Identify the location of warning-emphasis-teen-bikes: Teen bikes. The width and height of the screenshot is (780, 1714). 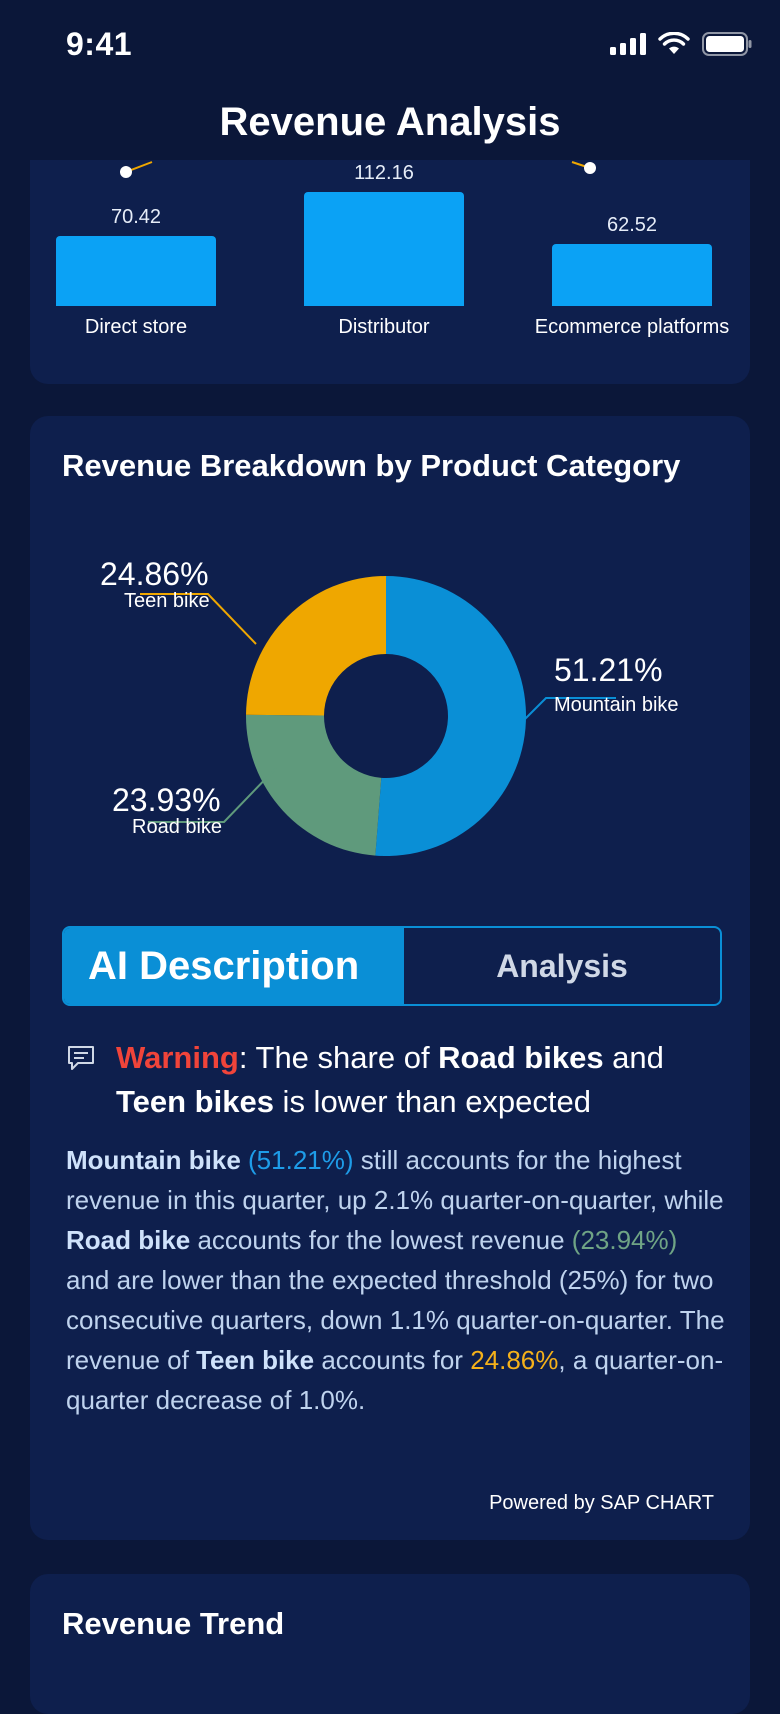
(195, 1101).